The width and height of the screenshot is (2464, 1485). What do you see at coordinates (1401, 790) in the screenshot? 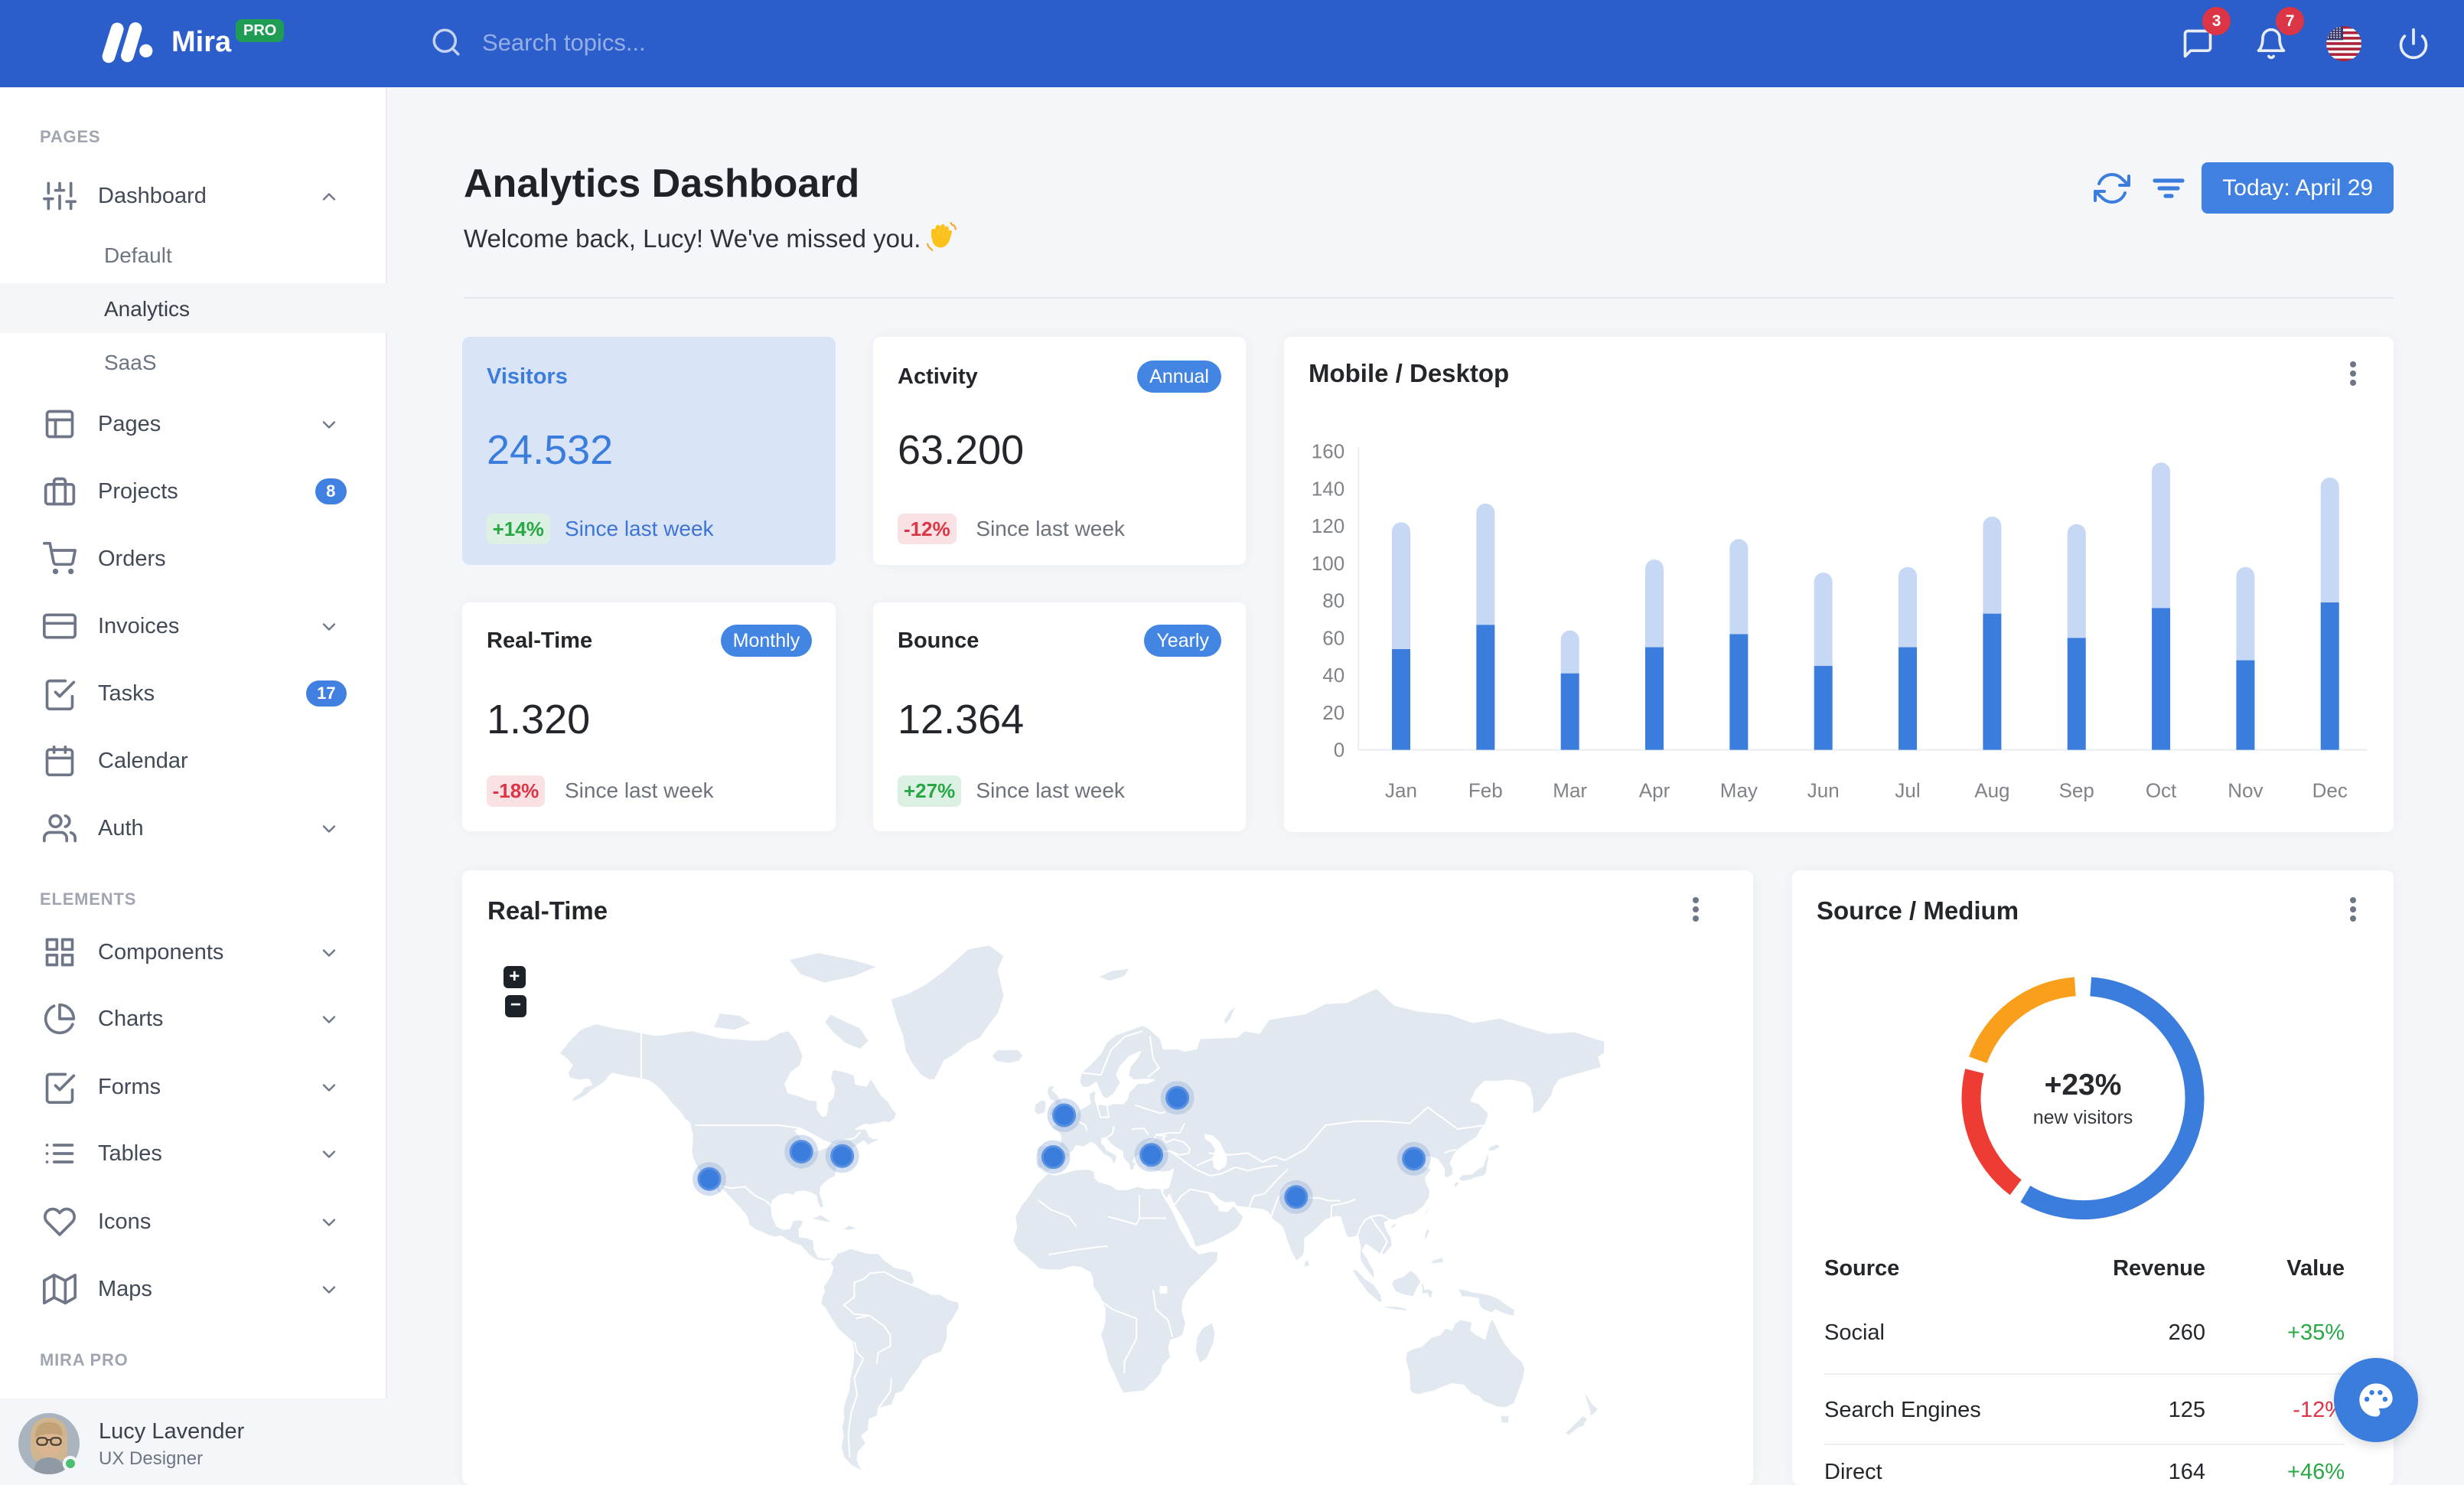
I see `svg-text: Jan` at bounding box center [1401, 790].